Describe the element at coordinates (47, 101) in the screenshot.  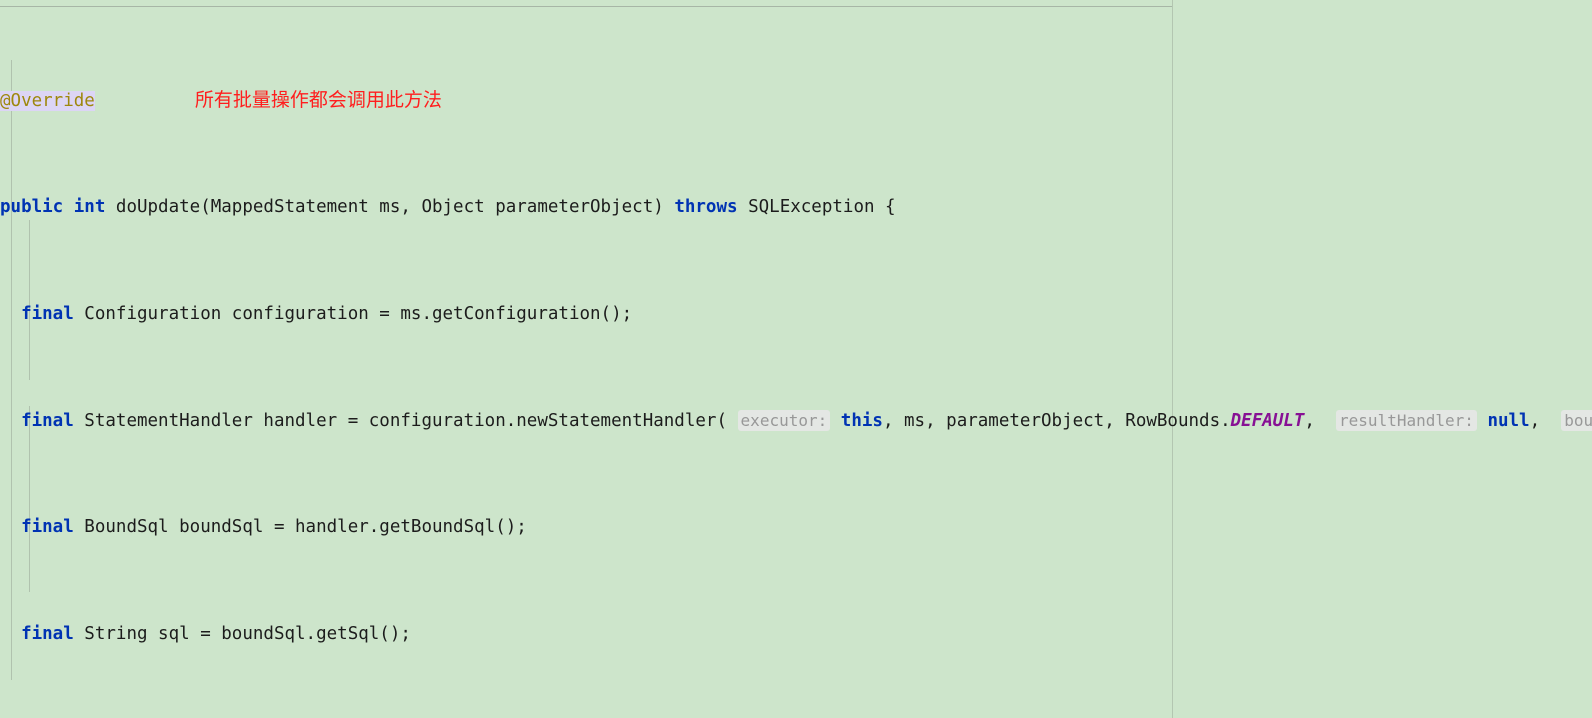
I see `override-annotation: @Override` at that location.